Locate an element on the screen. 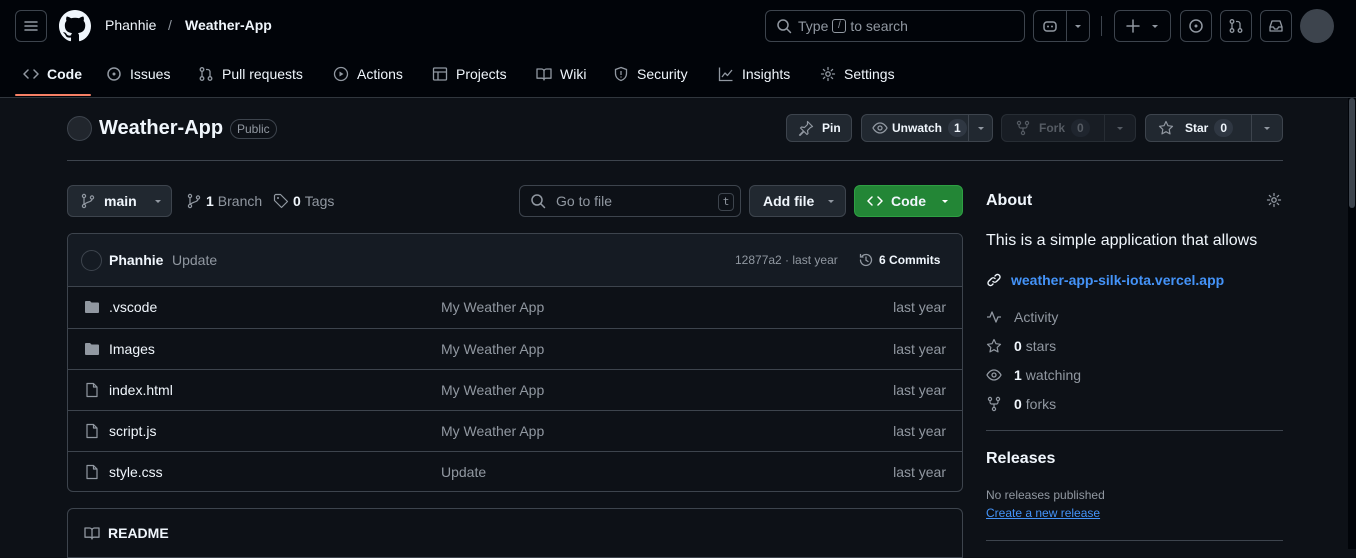  repo-title: Weather-App is located at coordinates (161, 128).